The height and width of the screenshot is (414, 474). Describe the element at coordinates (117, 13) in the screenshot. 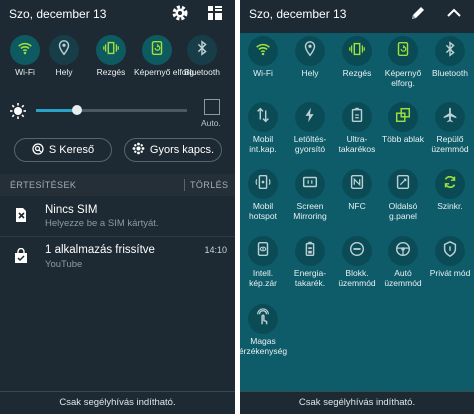

I see `status-bar: Szo, december 13` at that location.